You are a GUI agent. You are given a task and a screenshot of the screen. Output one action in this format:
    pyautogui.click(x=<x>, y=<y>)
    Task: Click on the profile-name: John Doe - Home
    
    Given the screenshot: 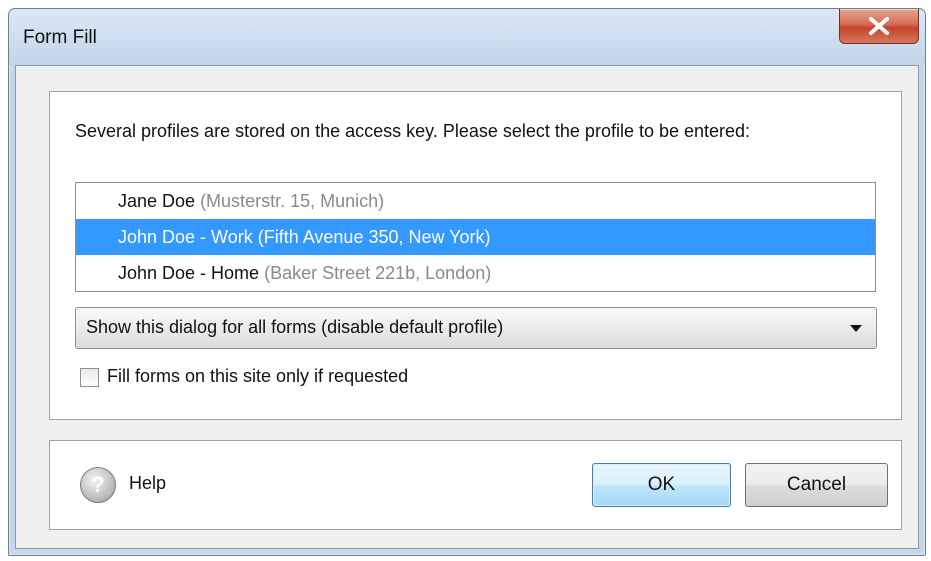 What is the action you would take?
    pyautogui.click(x=189, y=273)
    